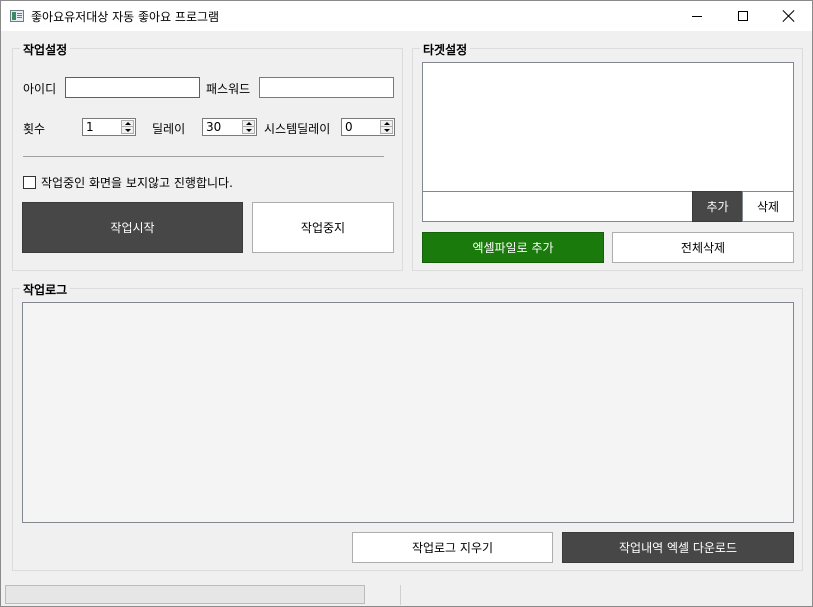 The height and width of the screenshot is (607, 813). Describe the element at coordinates (185, 594) in the screenshot. I see `progress-bar` at that location.